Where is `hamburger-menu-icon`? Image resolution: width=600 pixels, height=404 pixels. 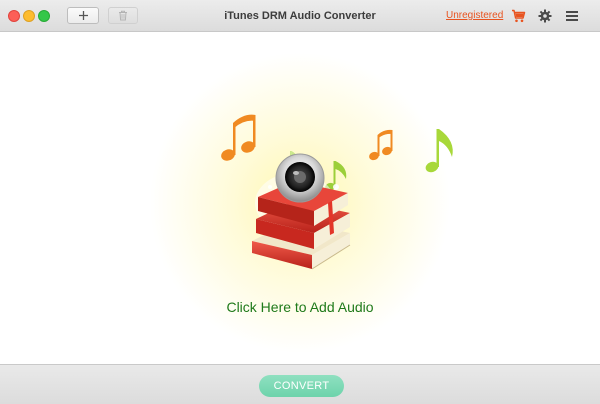 hamburger-menu-icon is located at coordinates (572, 16).